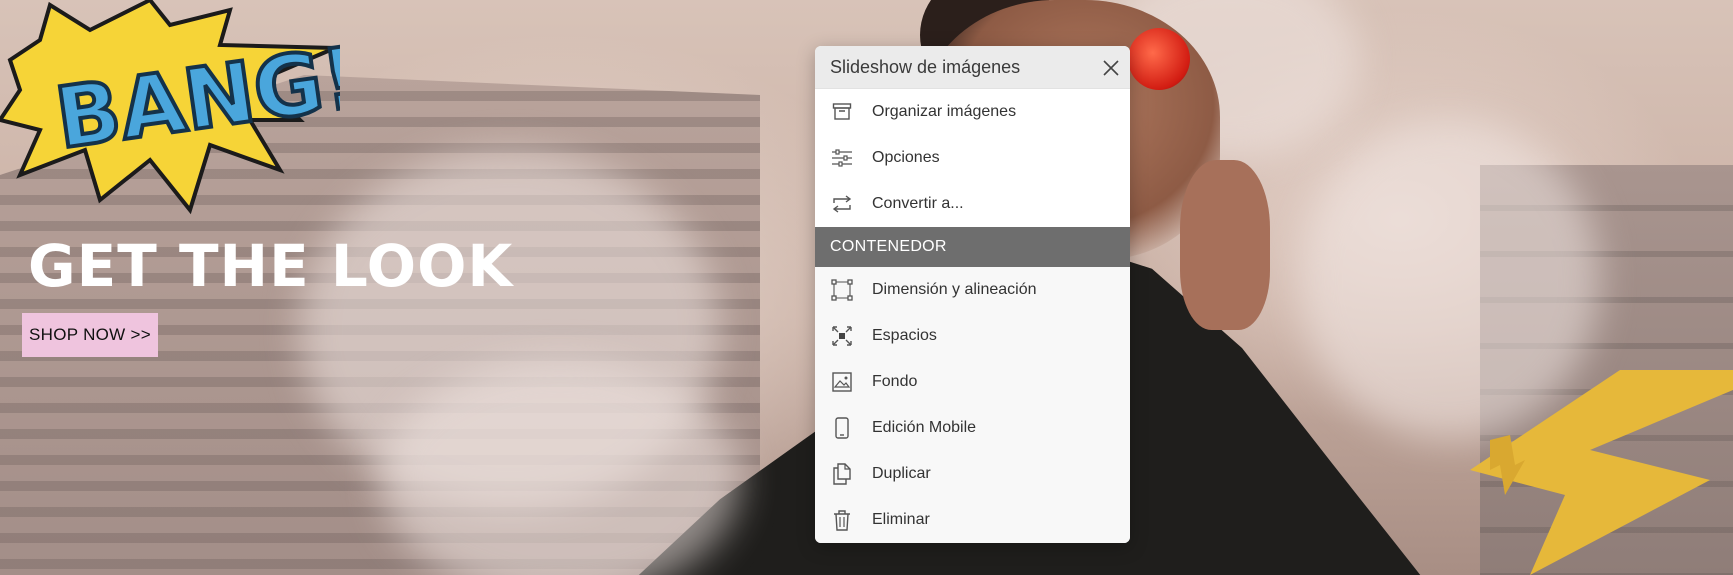  I want to click on duplicate-icon, so click(842, 474).